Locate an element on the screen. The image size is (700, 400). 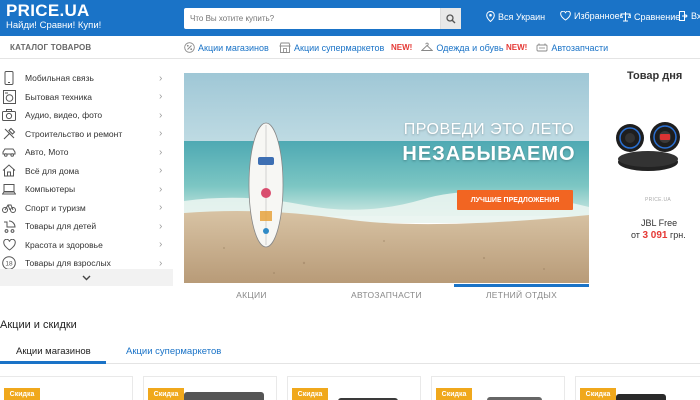
search-box is located at coordinates (322, 18).